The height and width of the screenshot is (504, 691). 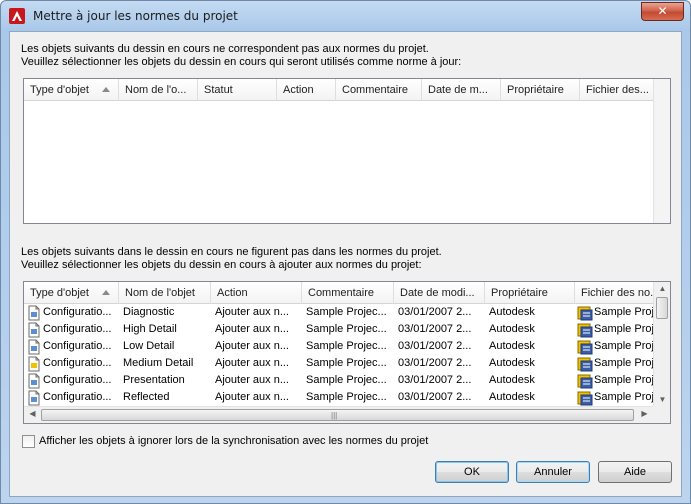 What do you see at coordinates (334, 415) in the screenshot?
I see `grip-icon: |||` at bounding box center [334, 415].